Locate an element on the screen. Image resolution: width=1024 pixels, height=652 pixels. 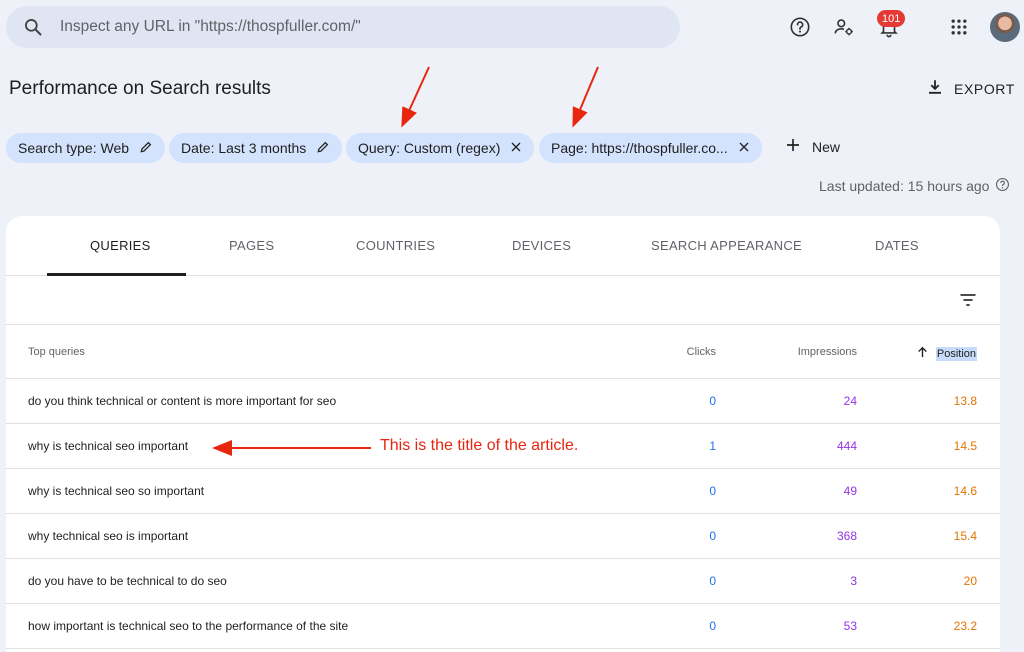
new-filter-label: New is located at coordinates (826, 146).